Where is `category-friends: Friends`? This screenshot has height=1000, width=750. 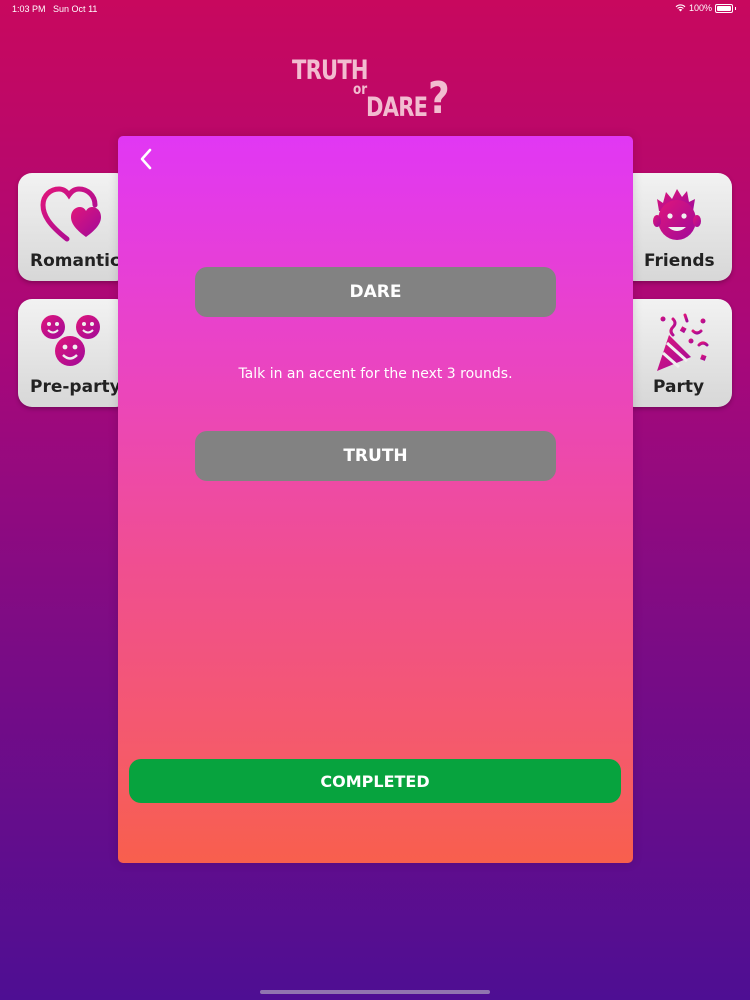 category-friends: Friends is located at coordinates (676, 227).